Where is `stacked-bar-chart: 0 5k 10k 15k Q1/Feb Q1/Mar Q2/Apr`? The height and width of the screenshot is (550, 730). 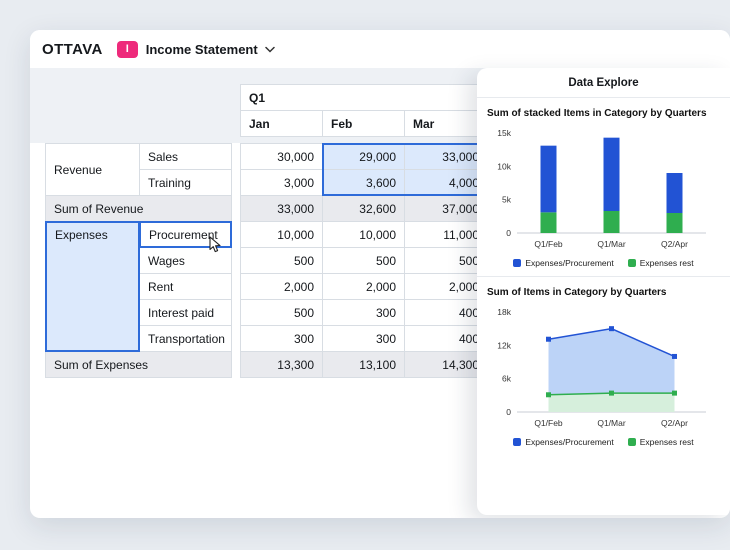
stacked-bar-chart: 0 5k 10k 15k Q1/Feb Q1/Mar Q2/Apr is located at coordinates (601, 188).